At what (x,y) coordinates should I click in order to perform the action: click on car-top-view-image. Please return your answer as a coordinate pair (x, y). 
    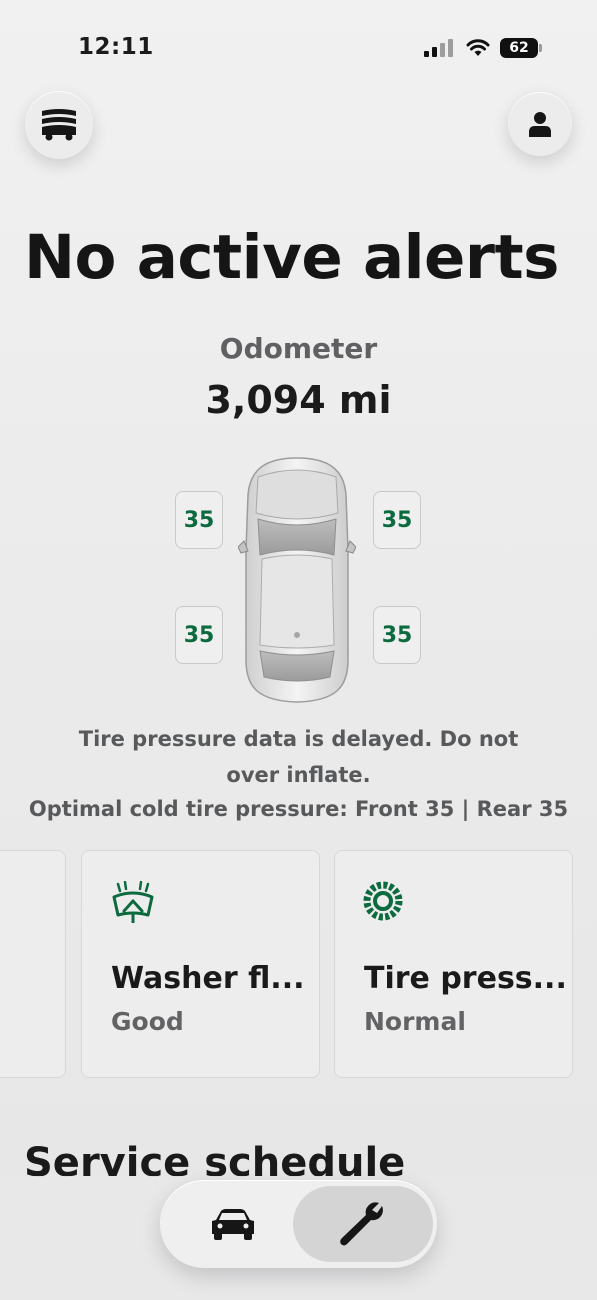
    Looking at the image, I should click on (297, 580).